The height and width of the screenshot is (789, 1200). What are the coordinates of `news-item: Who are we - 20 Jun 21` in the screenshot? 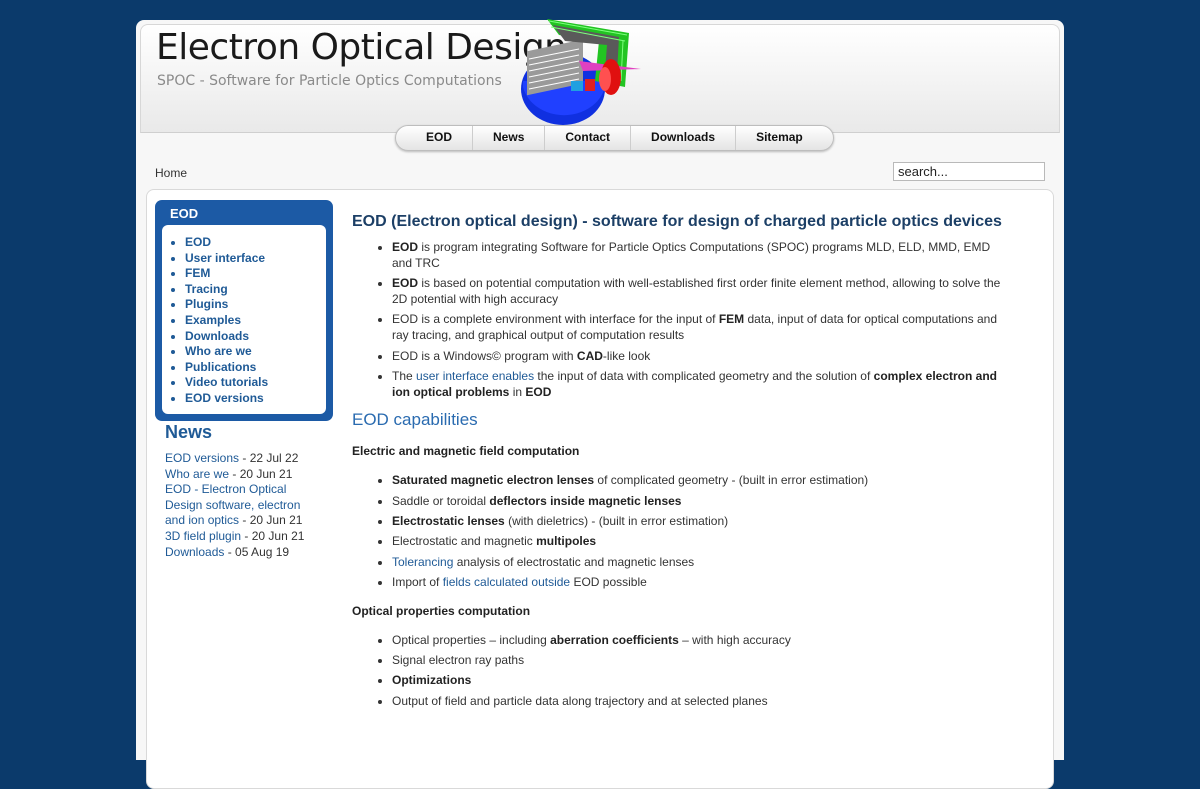 It's located at (240, 475).